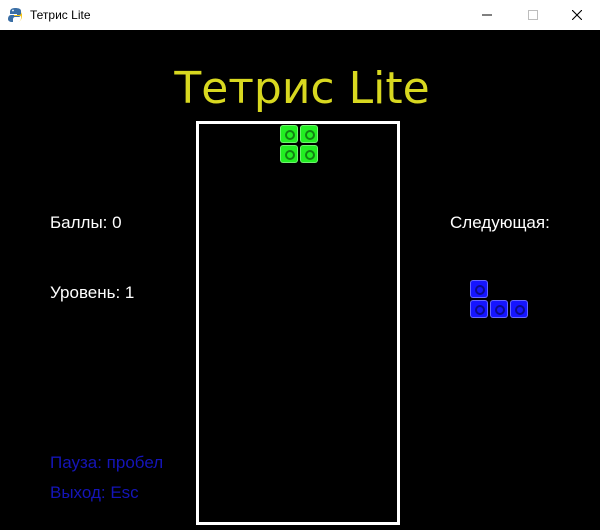 This screenshot has width=600, height=530. Describe the element at coordinates (86, 222) in the screenshot. I see `score-label: Баллы: 0` at that location.